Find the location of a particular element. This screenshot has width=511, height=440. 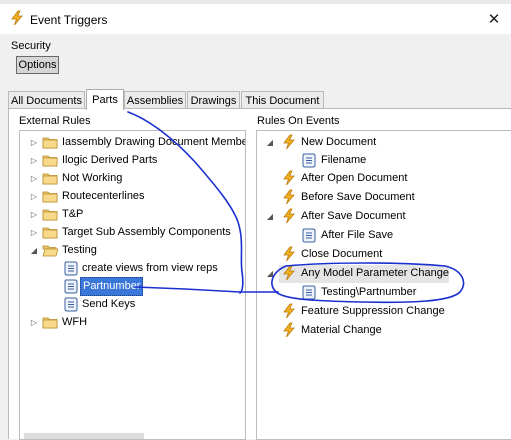

folder-open-icon is located at coordinates (50, 250).